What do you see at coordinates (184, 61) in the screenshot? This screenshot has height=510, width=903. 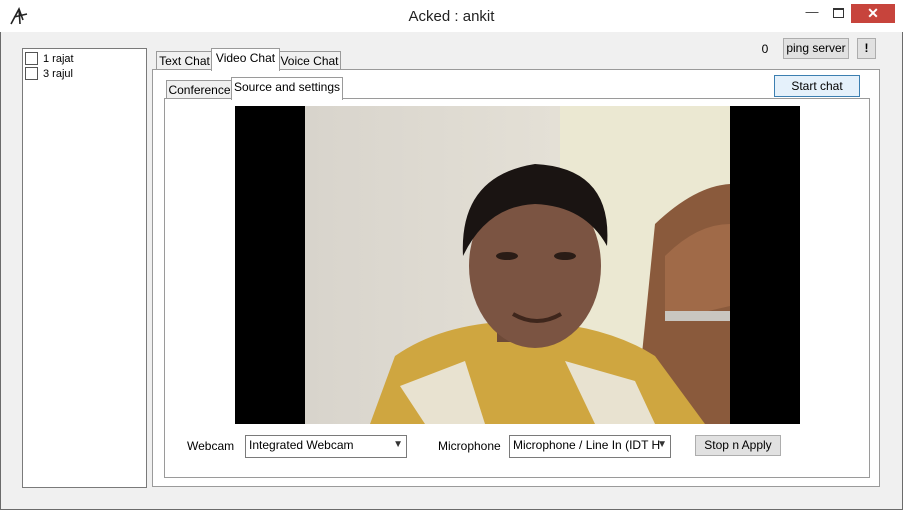 I see `tab-text-chat: Text Chat` at bounding box center [184, 61].